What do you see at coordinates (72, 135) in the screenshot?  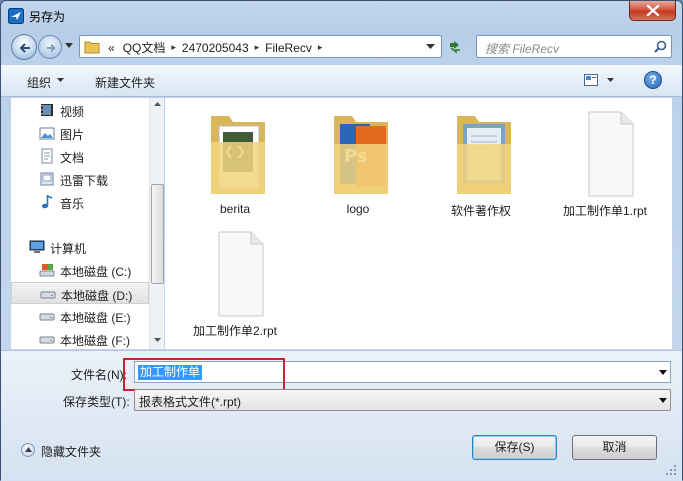 I see `nav-item-label: 图片` at bounding box center [72, 135].